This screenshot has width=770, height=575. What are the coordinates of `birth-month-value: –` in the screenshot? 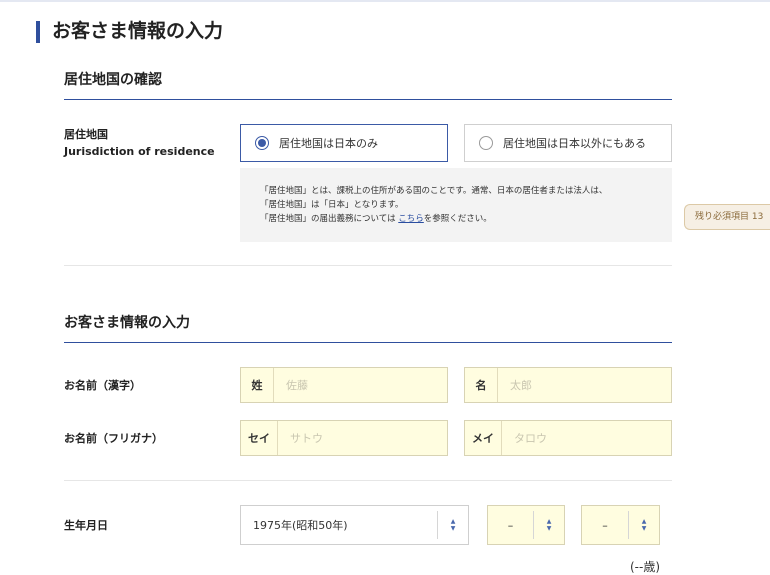 It's located at (510, 525).